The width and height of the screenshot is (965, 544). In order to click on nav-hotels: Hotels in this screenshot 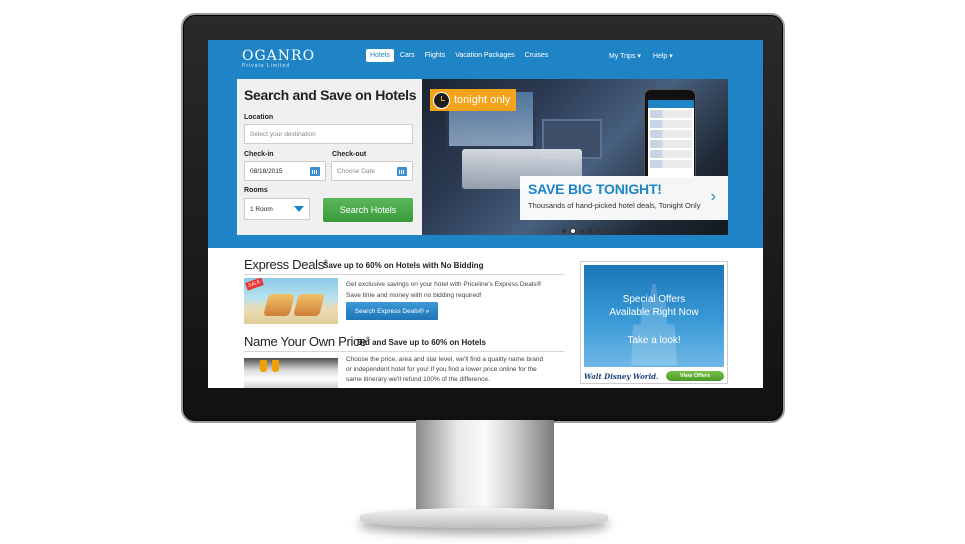, I will do `click(380, 55)`.